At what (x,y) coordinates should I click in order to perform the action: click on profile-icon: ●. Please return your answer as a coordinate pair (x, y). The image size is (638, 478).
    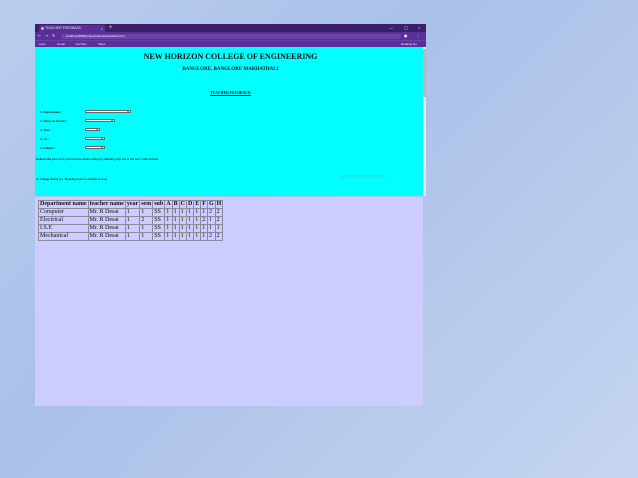
    Looking at the image, I should click on (406, 36).